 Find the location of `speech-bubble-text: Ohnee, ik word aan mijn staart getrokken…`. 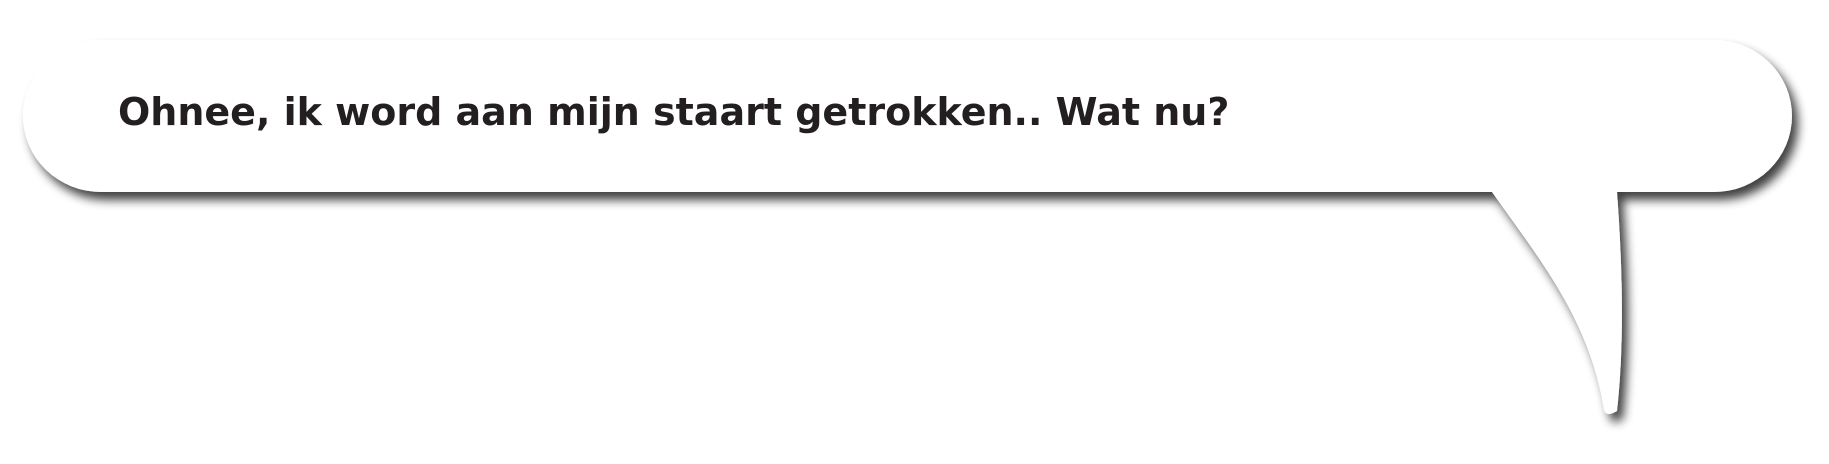

speech-bubble-text: Ohnee, ik word aan mijn staart getrokken… is located at coordinates (674, 112).